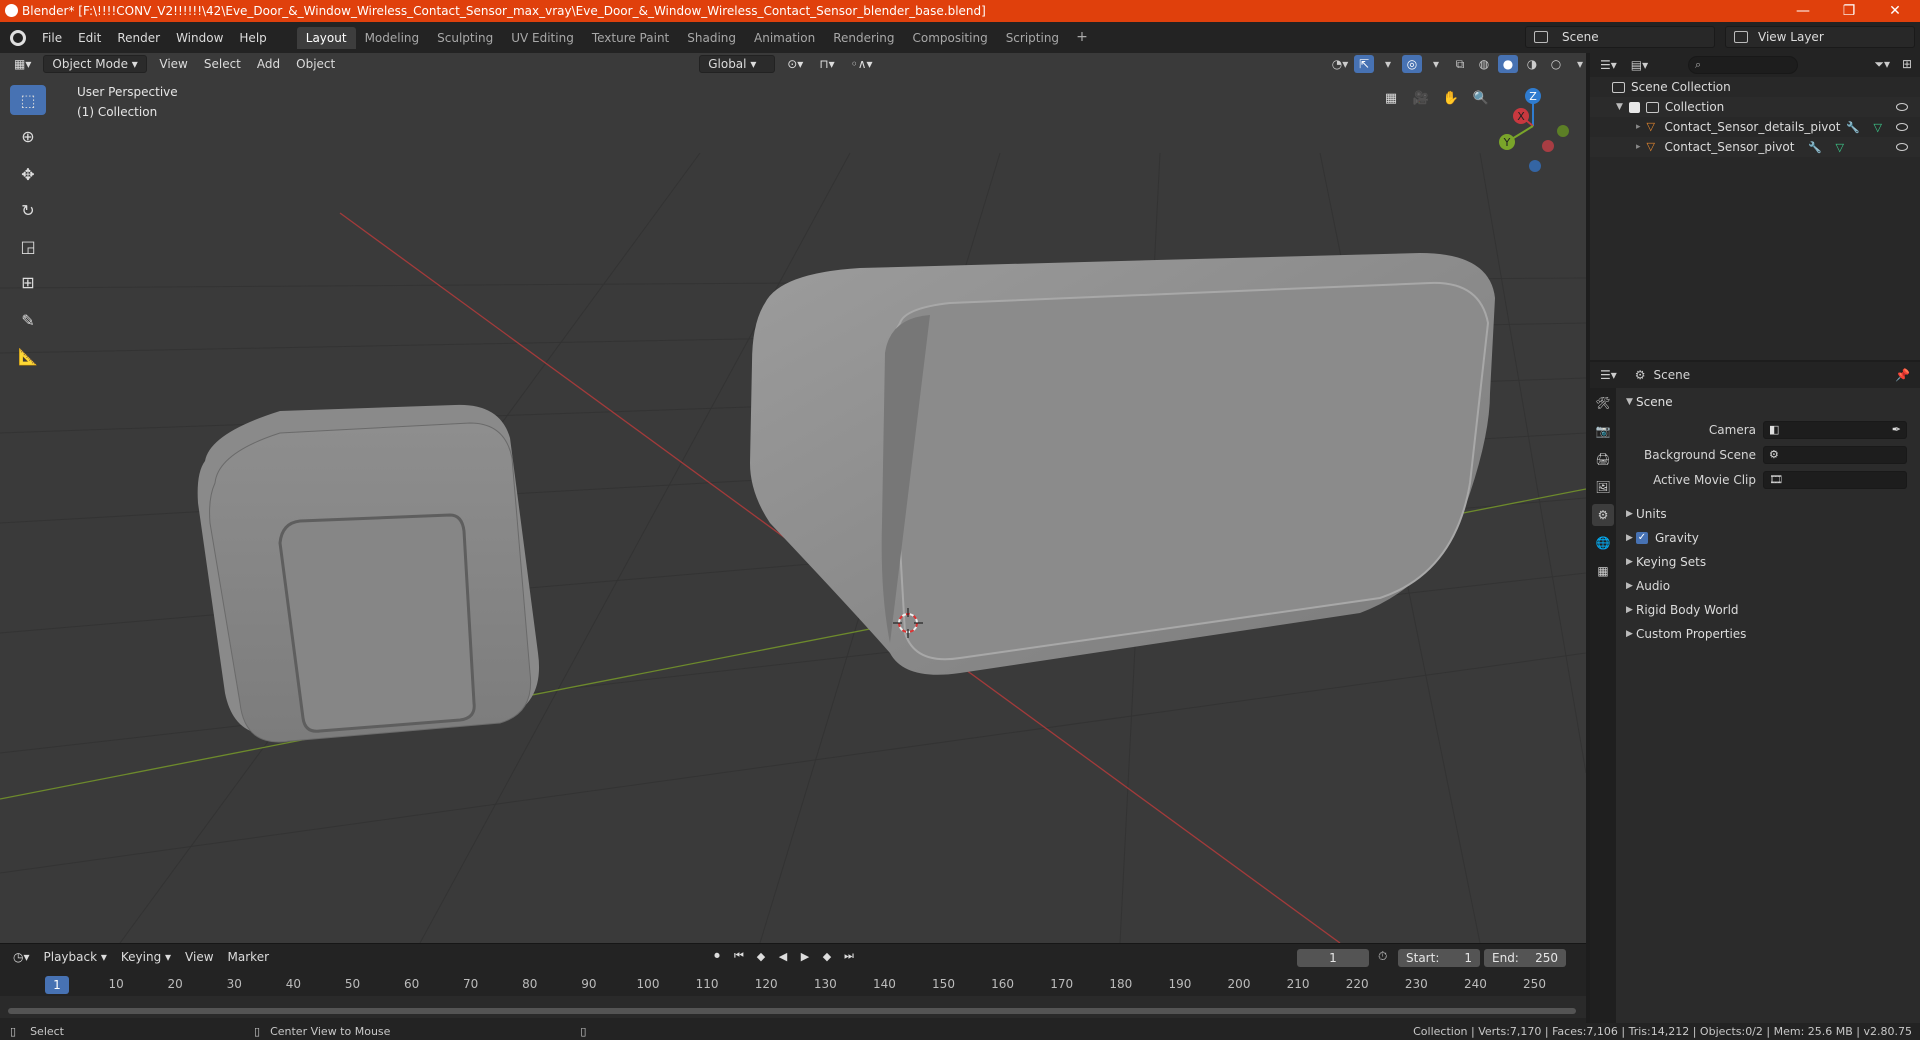 The image size is (1920, 1040). What do you see at coordinates (248, 957) in the screenshot?
I see `timeline-menu-marker: Marker` at bounding box center [248, 957].